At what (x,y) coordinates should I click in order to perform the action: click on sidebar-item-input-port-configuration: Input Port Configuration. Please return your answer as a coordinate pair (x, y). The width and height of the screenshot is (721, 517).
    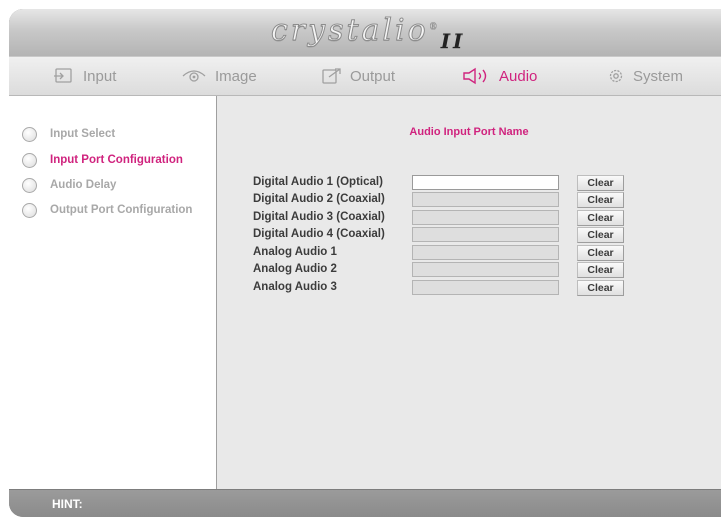
    Looking at the image, I should click on (102, 160).